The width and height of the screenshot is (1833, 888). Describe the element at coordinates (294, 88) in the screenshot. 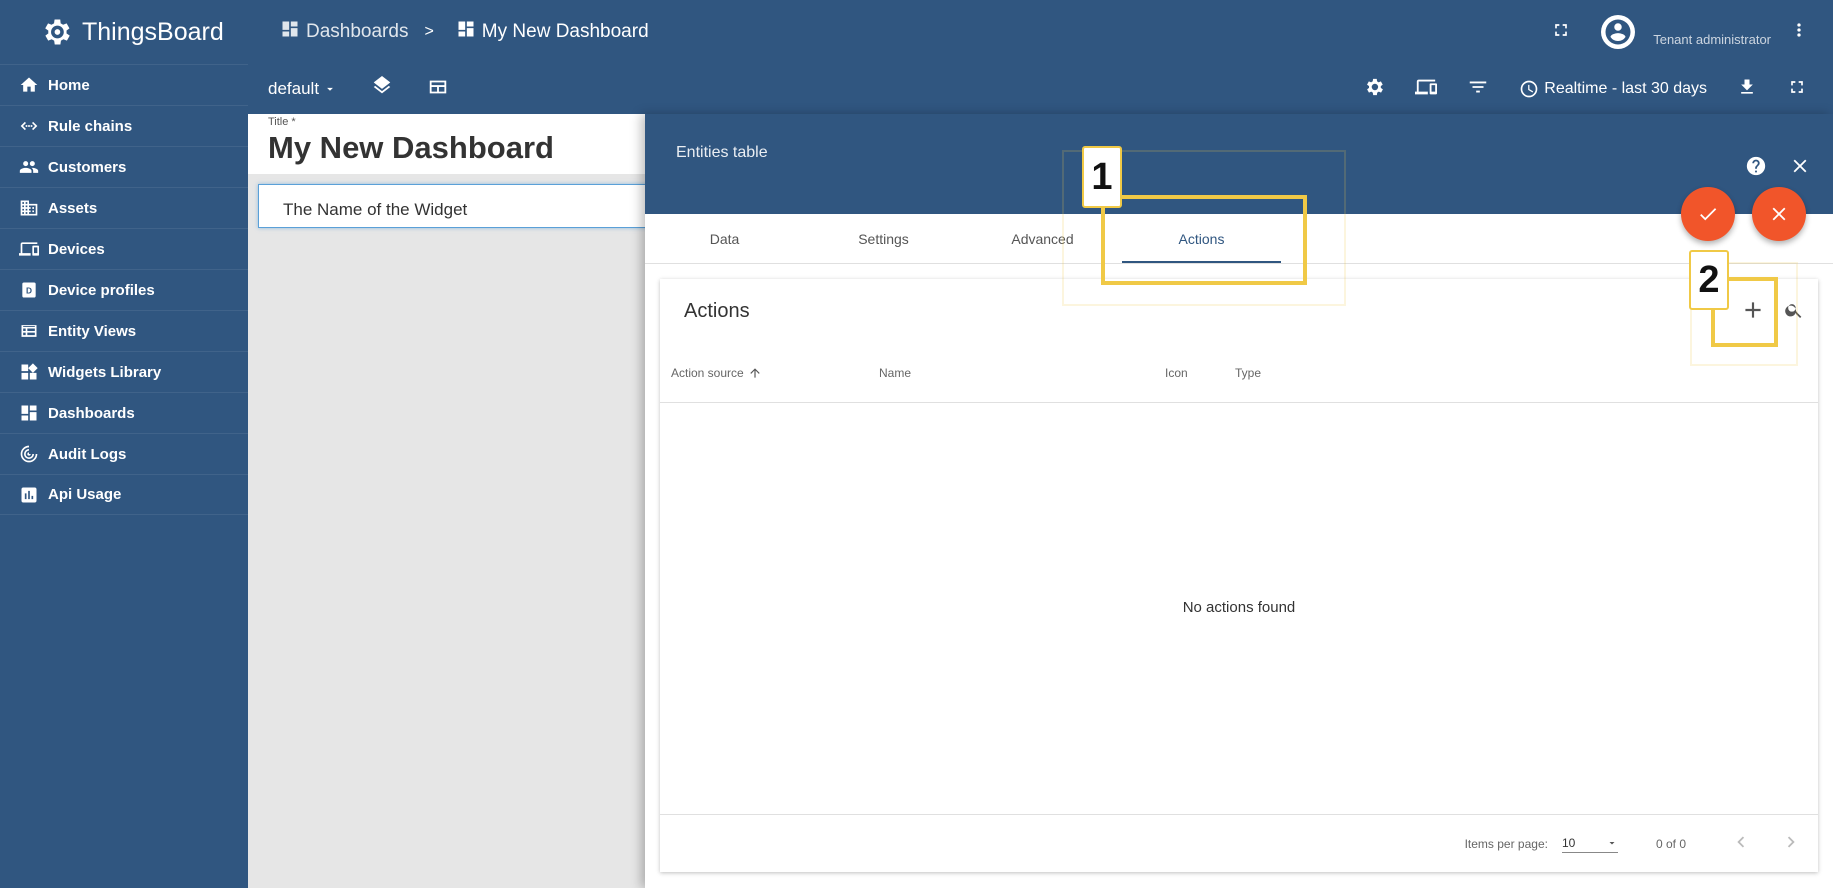

I see `state-select-value: default` at that location.